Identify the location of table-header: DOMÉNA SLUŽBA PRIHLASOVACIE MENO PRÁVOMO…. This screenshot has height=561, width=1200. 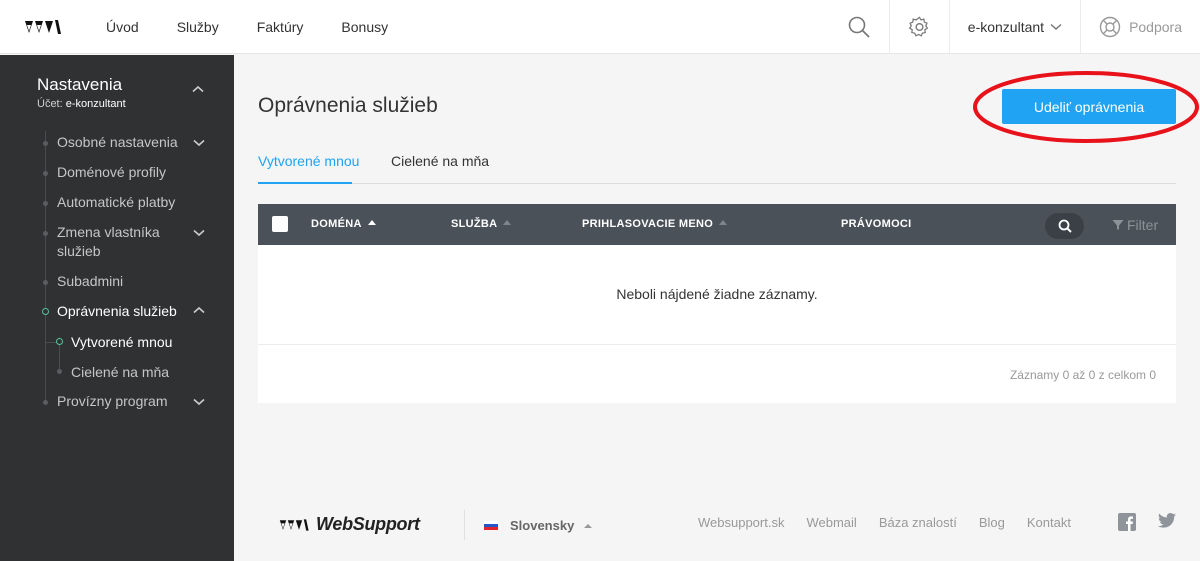
(717, 224).